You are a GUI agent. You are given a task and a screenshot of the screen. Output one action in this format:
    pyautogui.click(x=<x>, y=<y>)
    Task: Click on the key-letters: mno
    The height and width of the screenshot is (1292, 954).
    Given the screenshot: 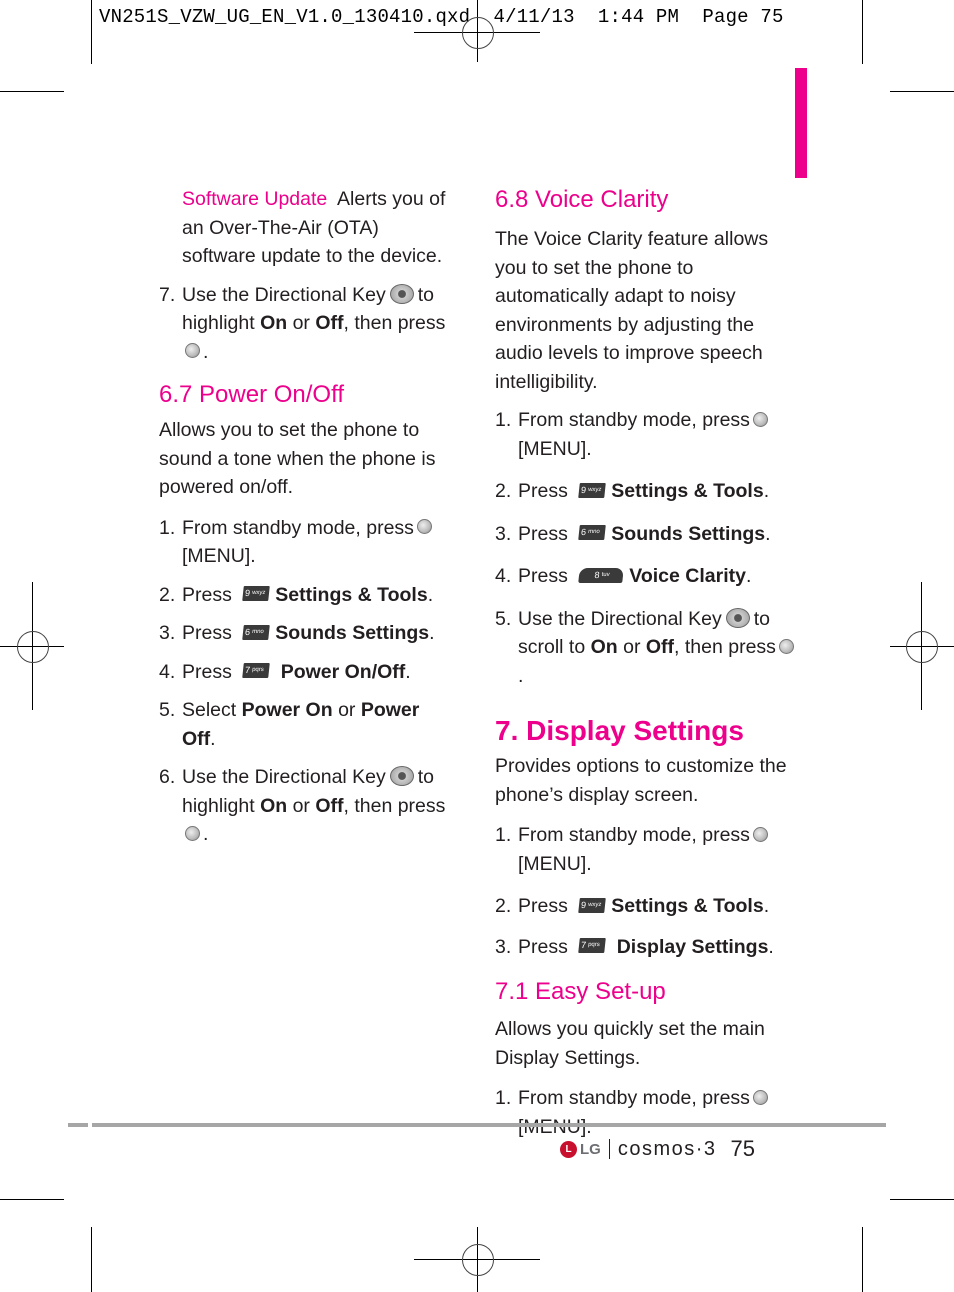 What is the action you would take?
    pyautogui.click(x=594, y=532)
    